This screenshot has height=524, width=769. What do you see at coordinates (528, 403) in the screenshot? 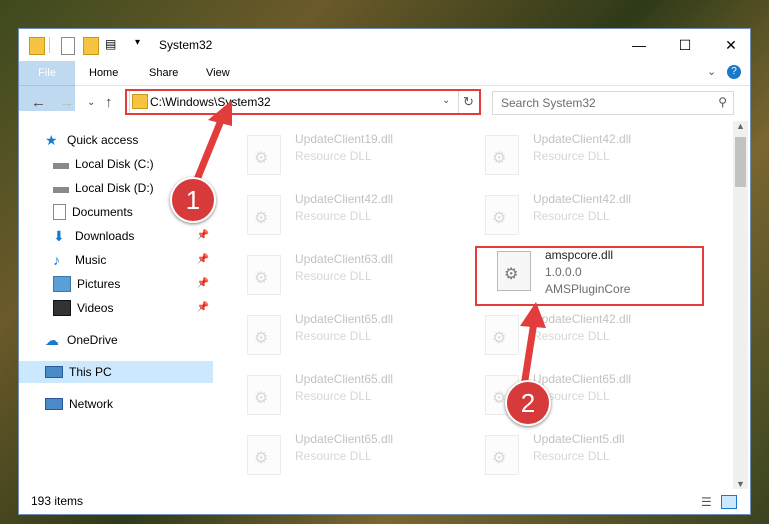
I see `step-badge-2: 2` at bounding box center [528, 403].